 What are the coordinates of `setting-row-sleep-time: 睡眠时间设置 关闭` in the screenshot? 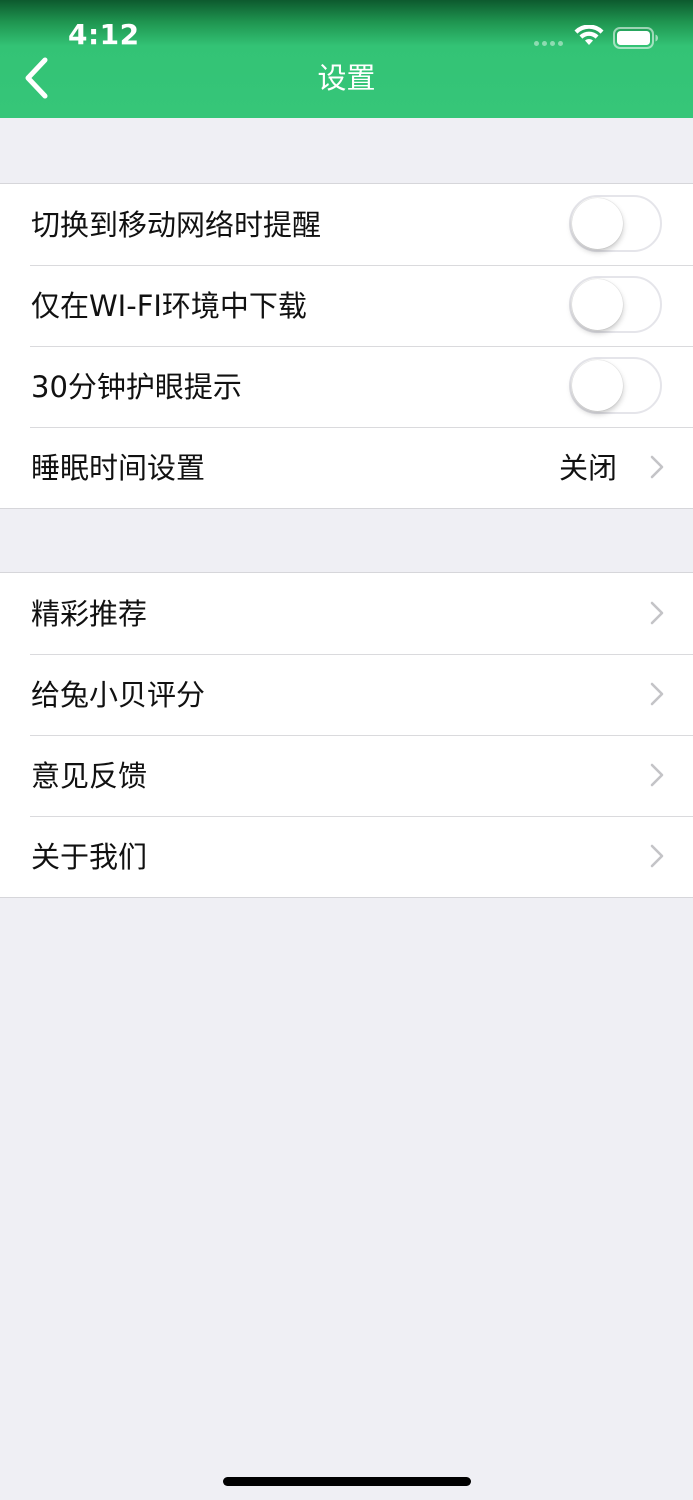 It's located at (346, 467).